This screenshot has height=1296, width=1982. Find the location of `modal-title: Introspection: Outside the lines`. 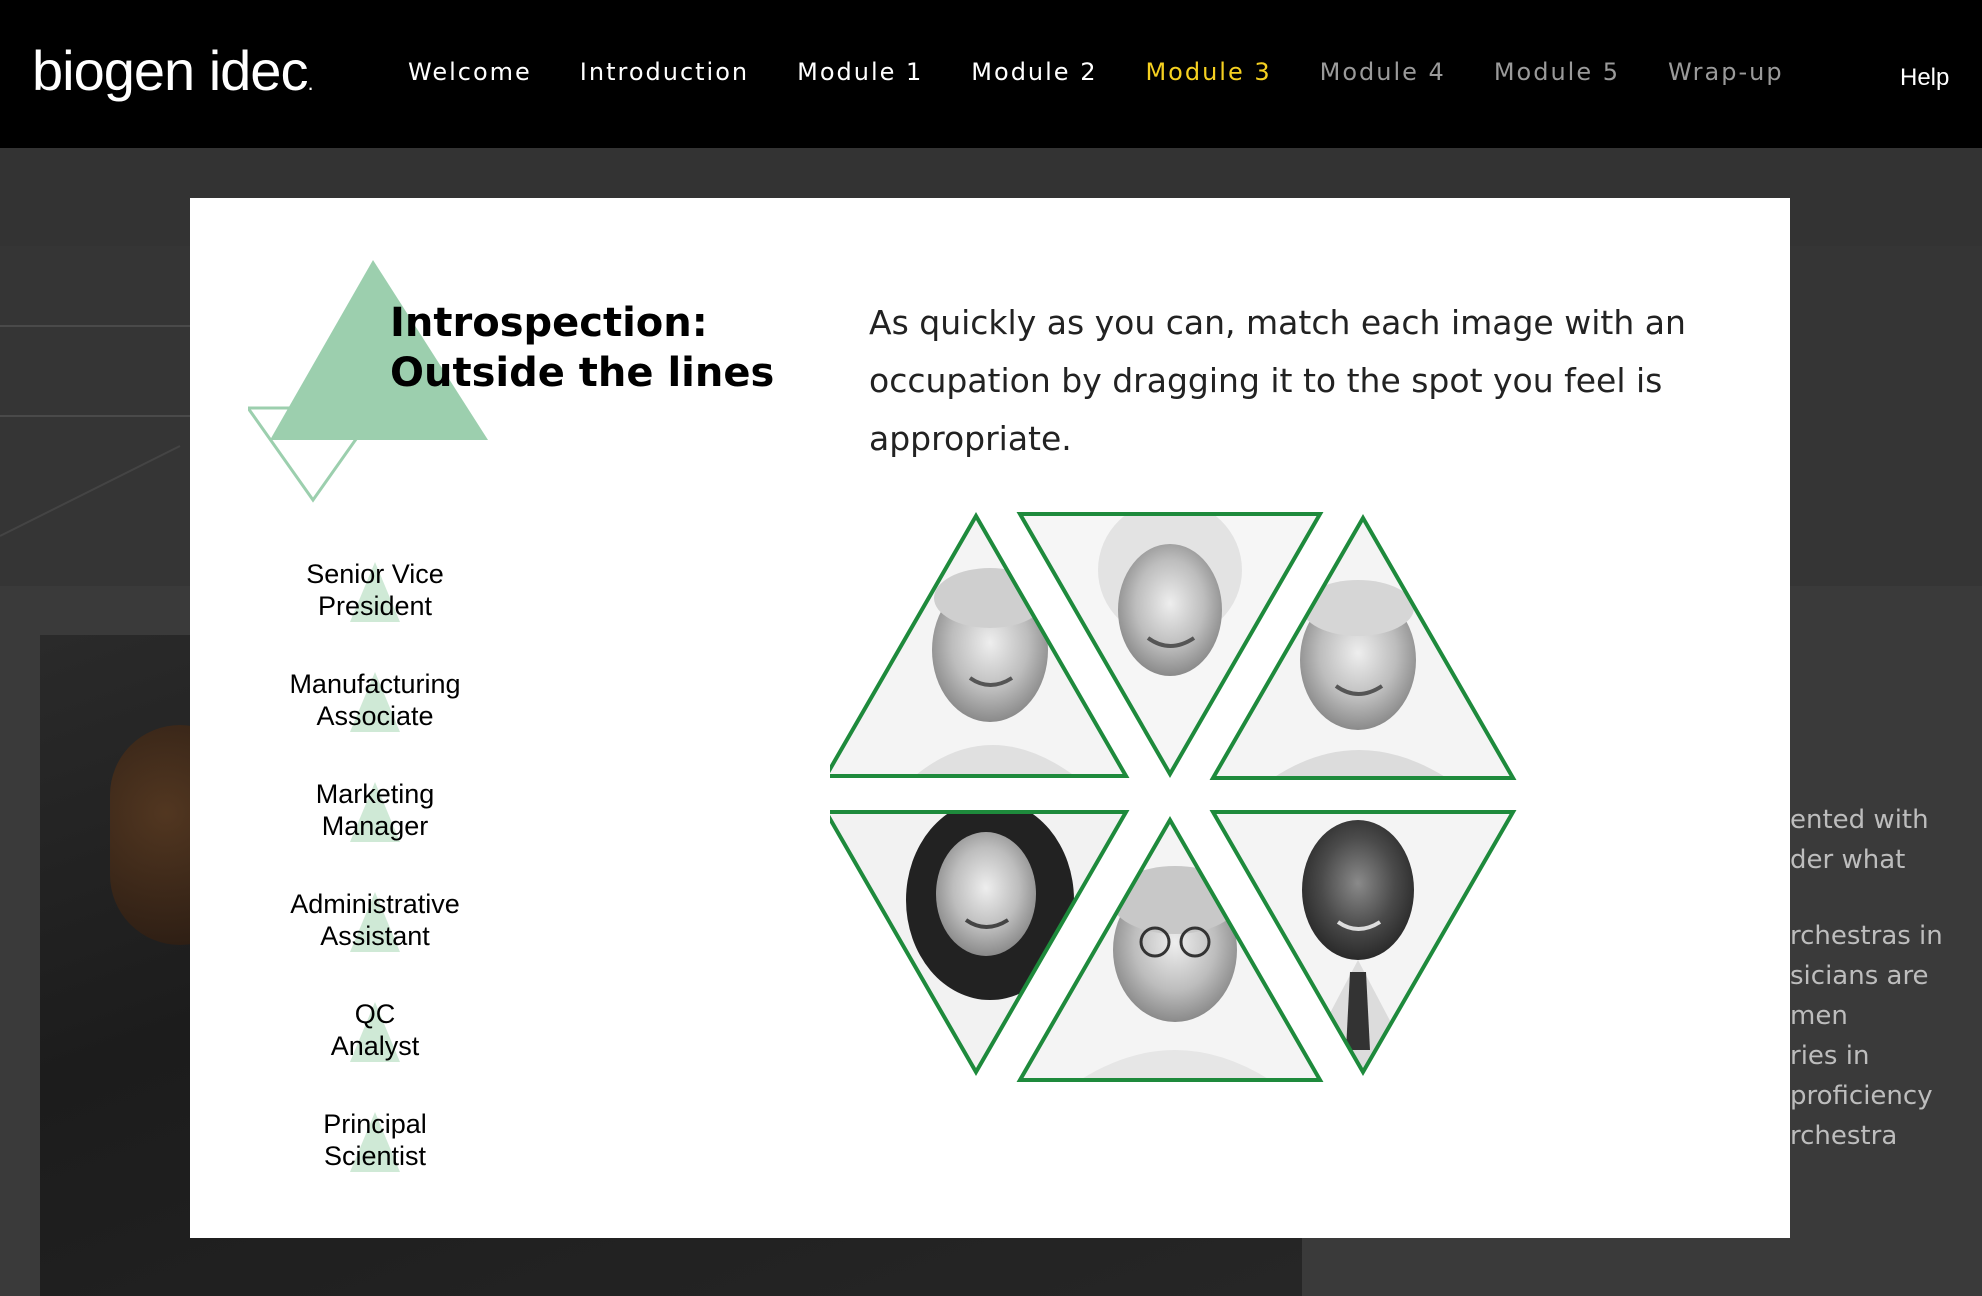

modal-title: Introspection: Outside the lines is located at coordinates (582, 348).